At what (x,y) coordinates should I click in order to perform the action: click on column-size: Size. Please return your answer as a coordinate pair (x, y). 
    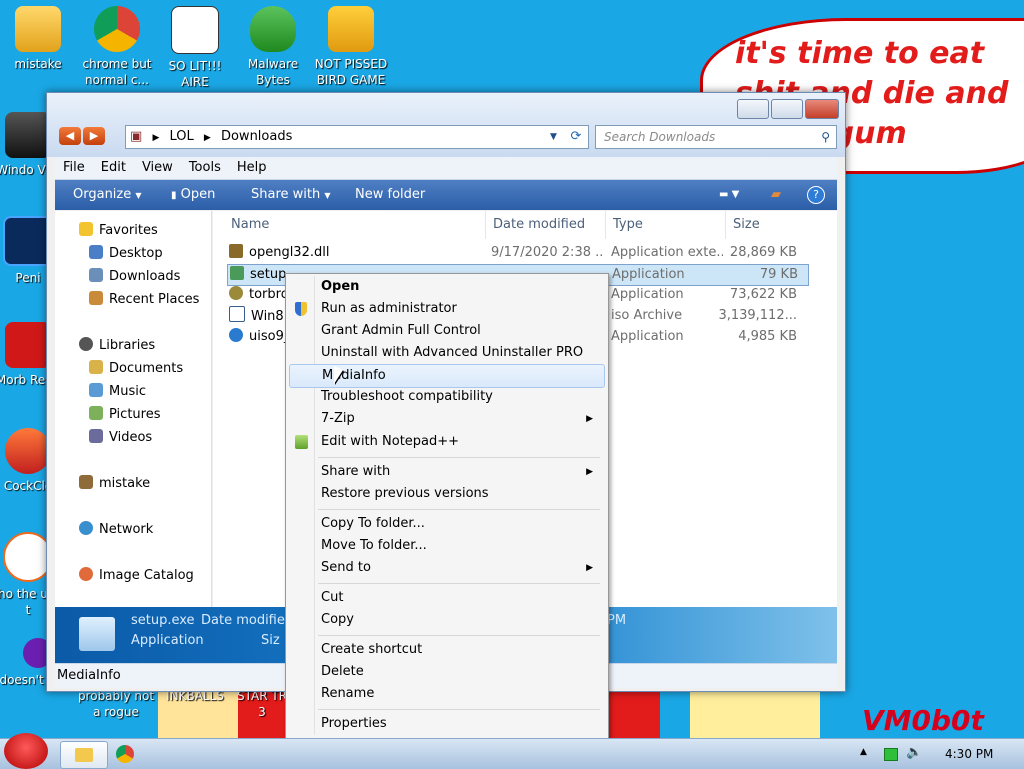
    Looking at the image, I should click on (768, 225).